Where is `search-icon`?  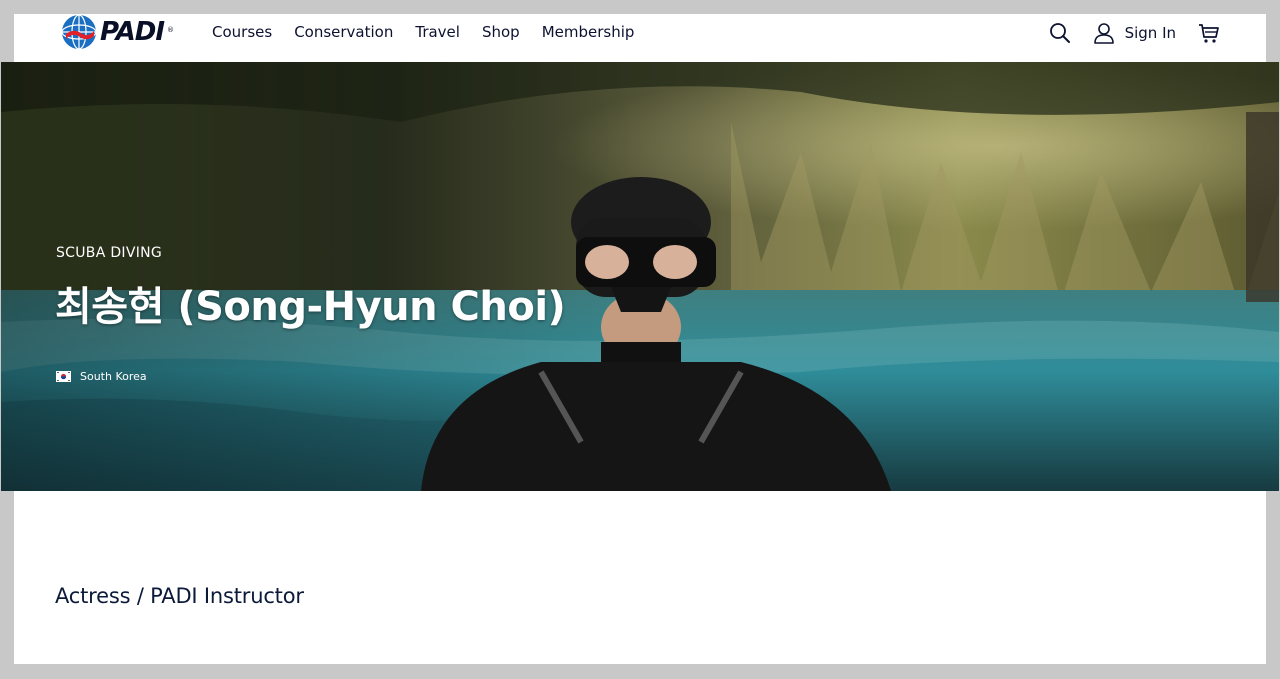 search-icon is located at coordinates (1060, 33).